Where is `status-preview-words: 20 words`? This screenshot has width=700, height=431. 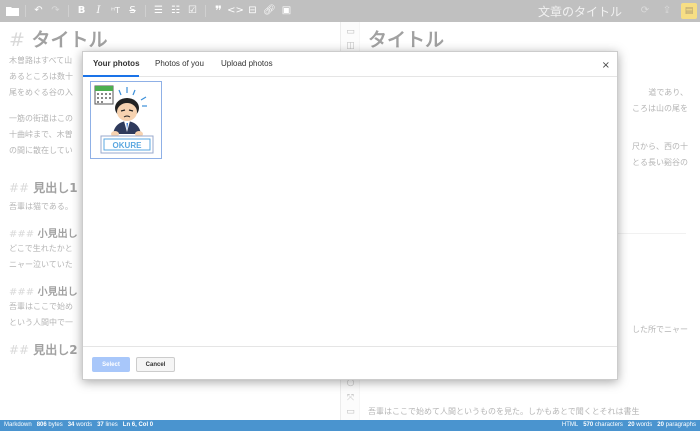 status-preview-words: 20 words is located at coordinates (640, 425).